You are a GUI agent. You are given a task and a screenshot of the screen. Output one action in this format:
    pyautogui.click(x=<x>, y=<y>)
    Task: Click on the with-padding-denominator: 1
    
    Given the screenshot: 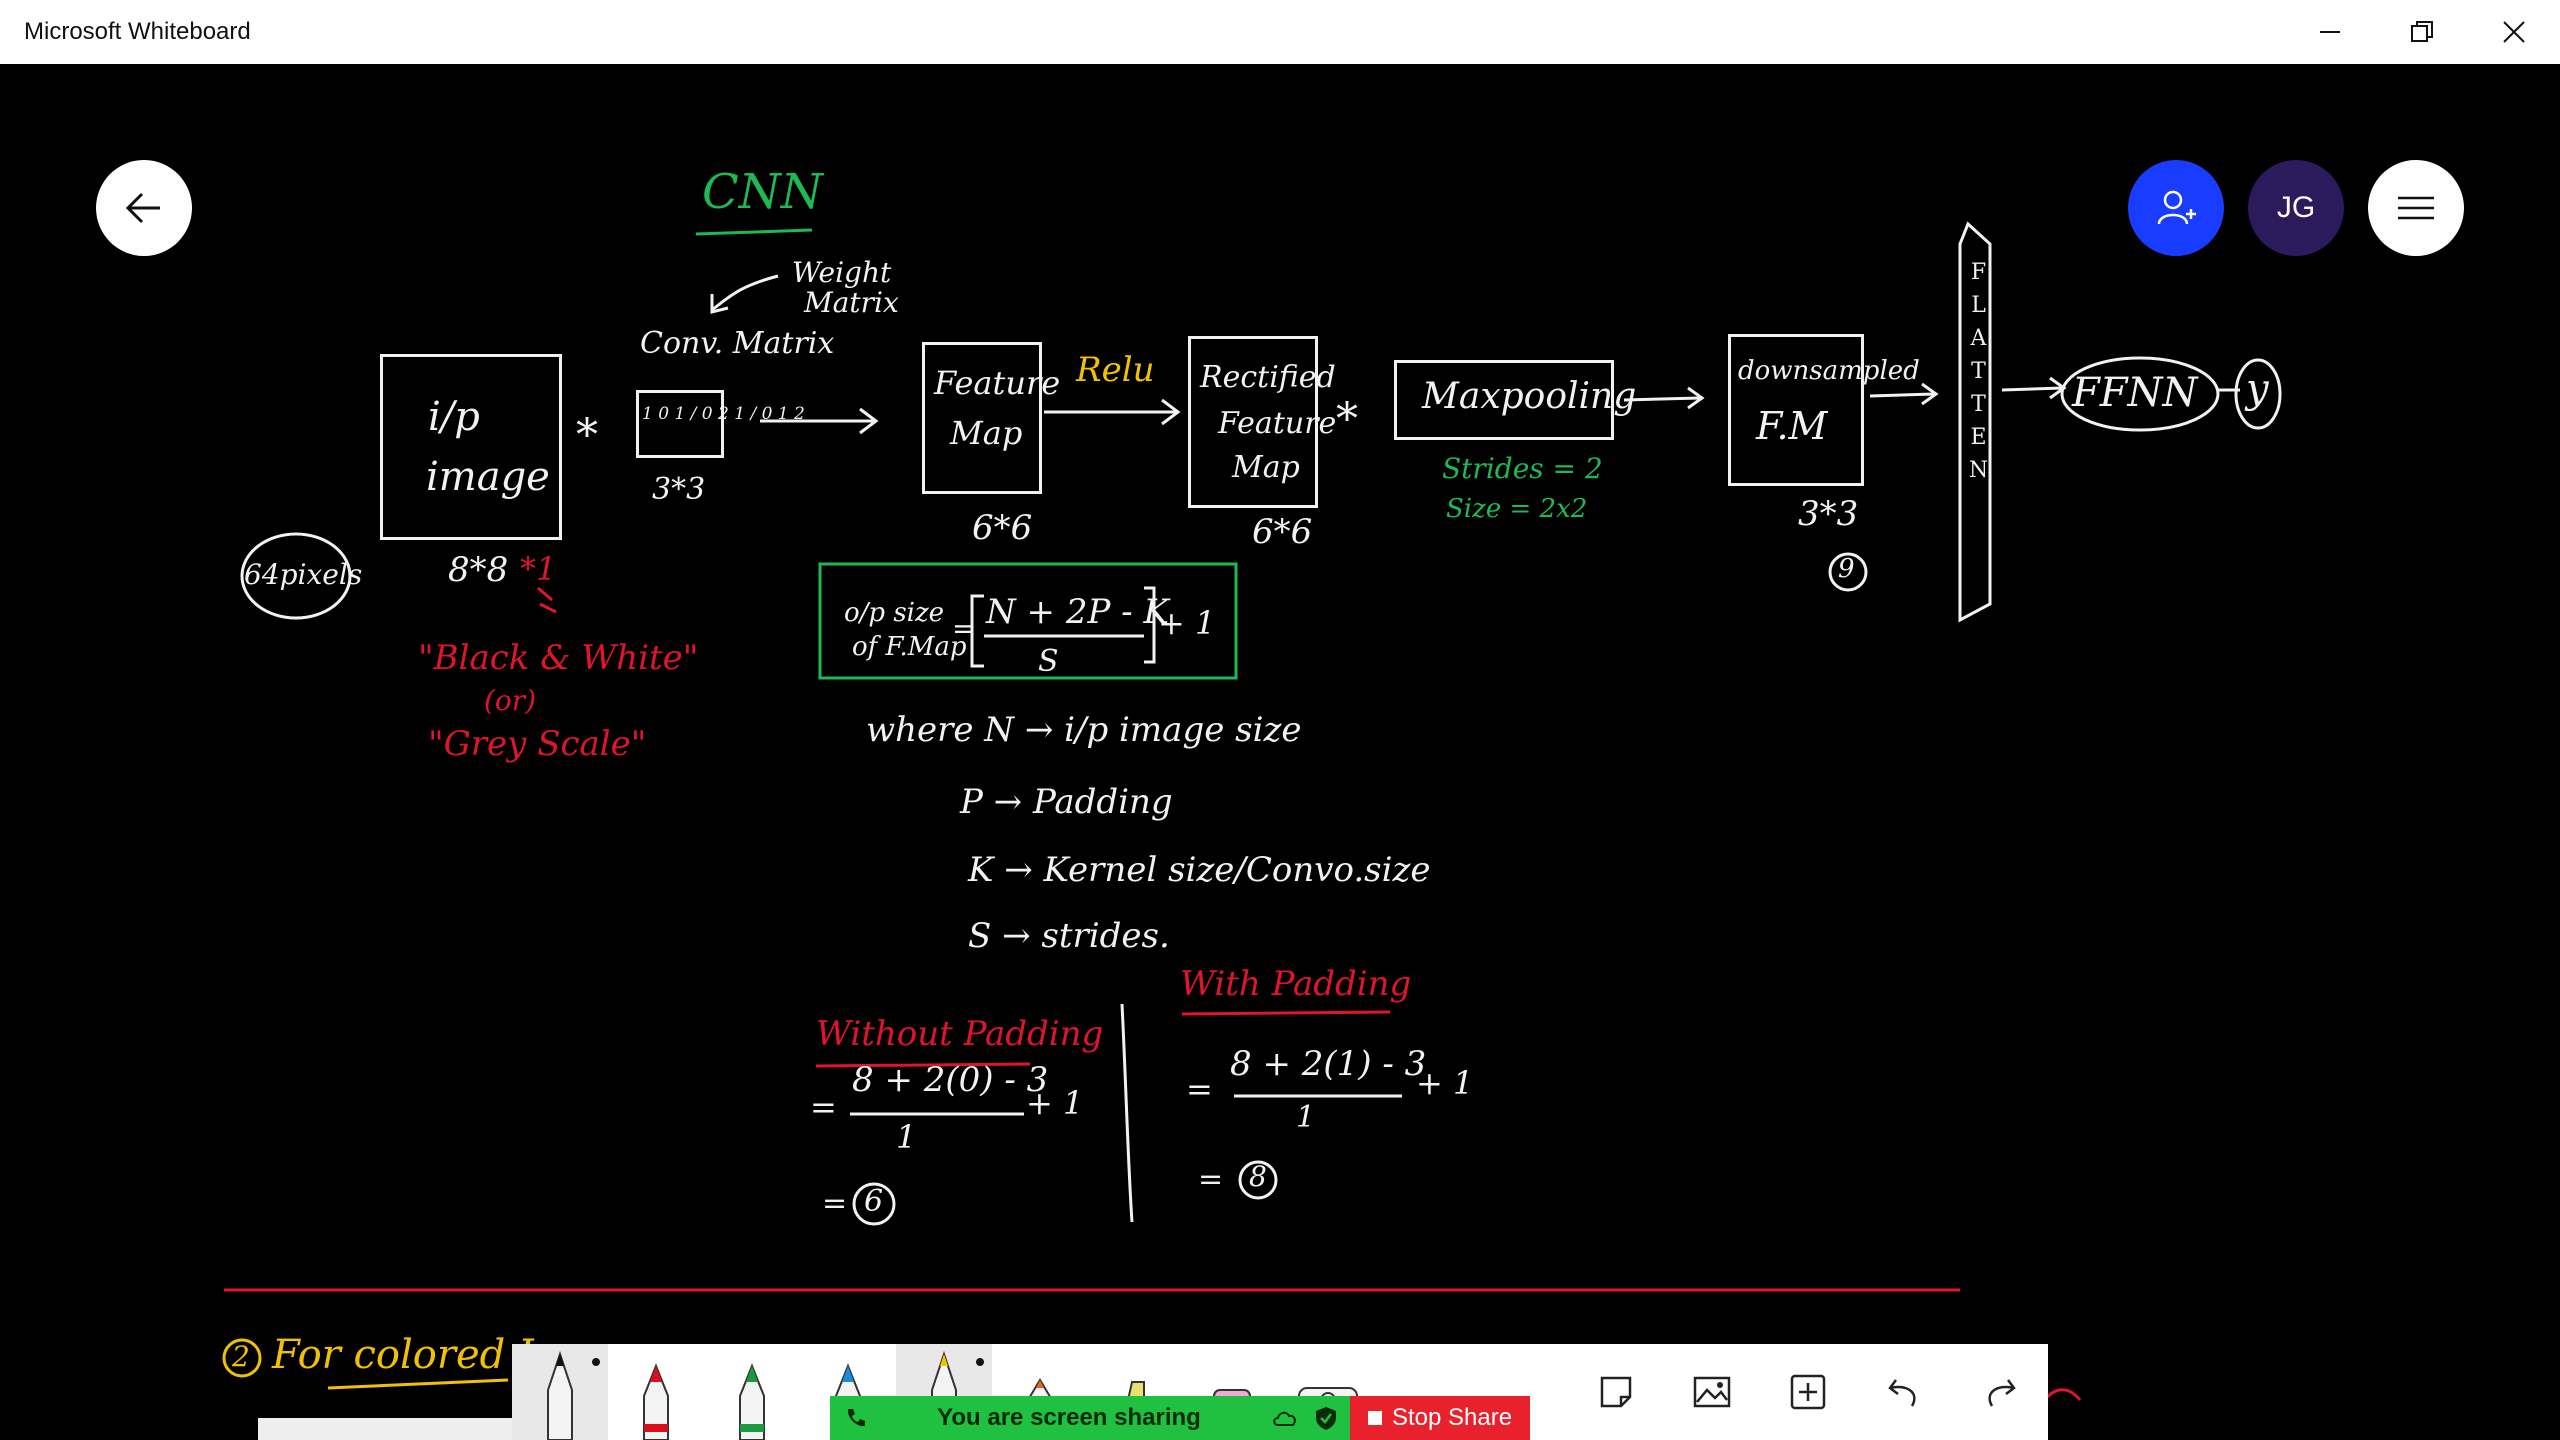 What is the action you would take?
    pyautogui.click(x=1306, y=1117)
    